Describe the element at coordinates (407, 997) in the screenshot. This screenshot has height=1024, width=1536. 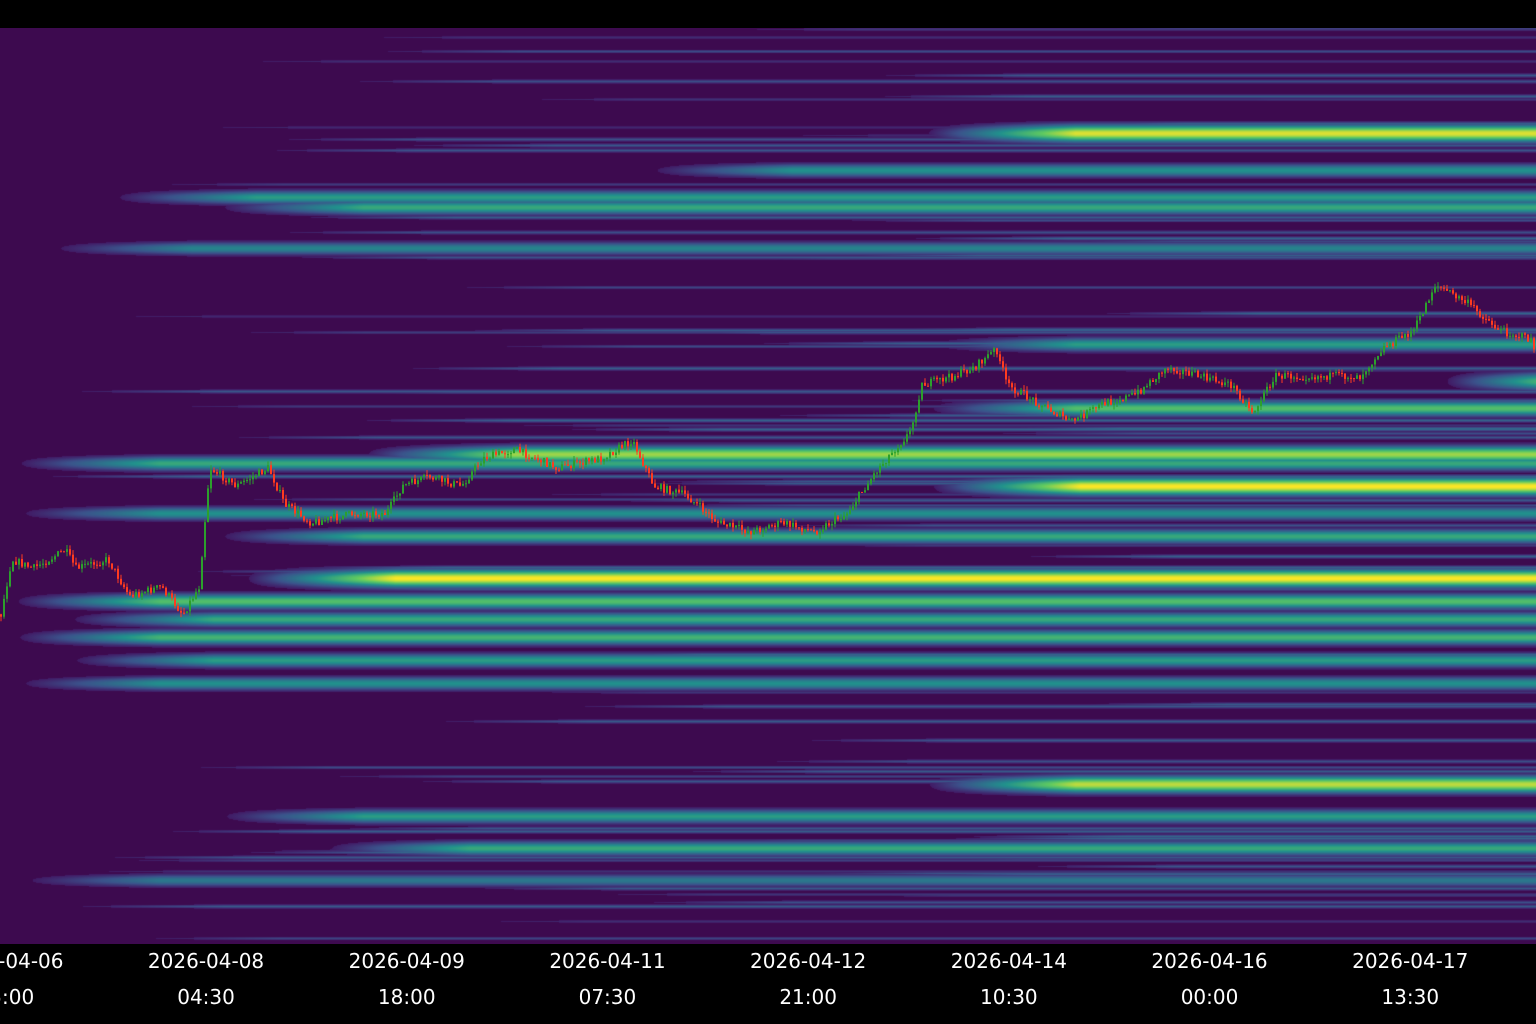
I see `x-tick-time: 18:00` at that location.